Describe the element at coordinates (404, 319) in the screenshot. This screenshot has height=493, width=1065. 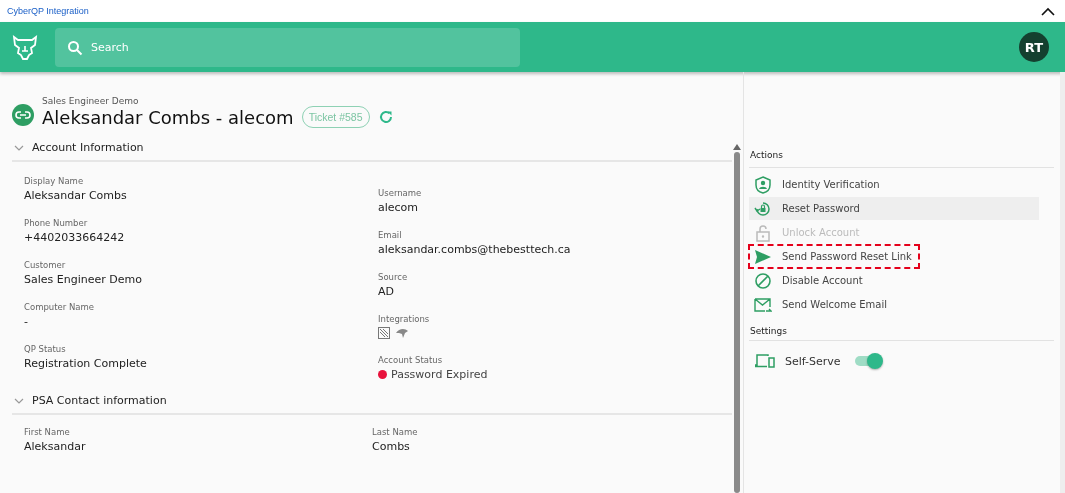
I see `field-label: Integrations` at that location.